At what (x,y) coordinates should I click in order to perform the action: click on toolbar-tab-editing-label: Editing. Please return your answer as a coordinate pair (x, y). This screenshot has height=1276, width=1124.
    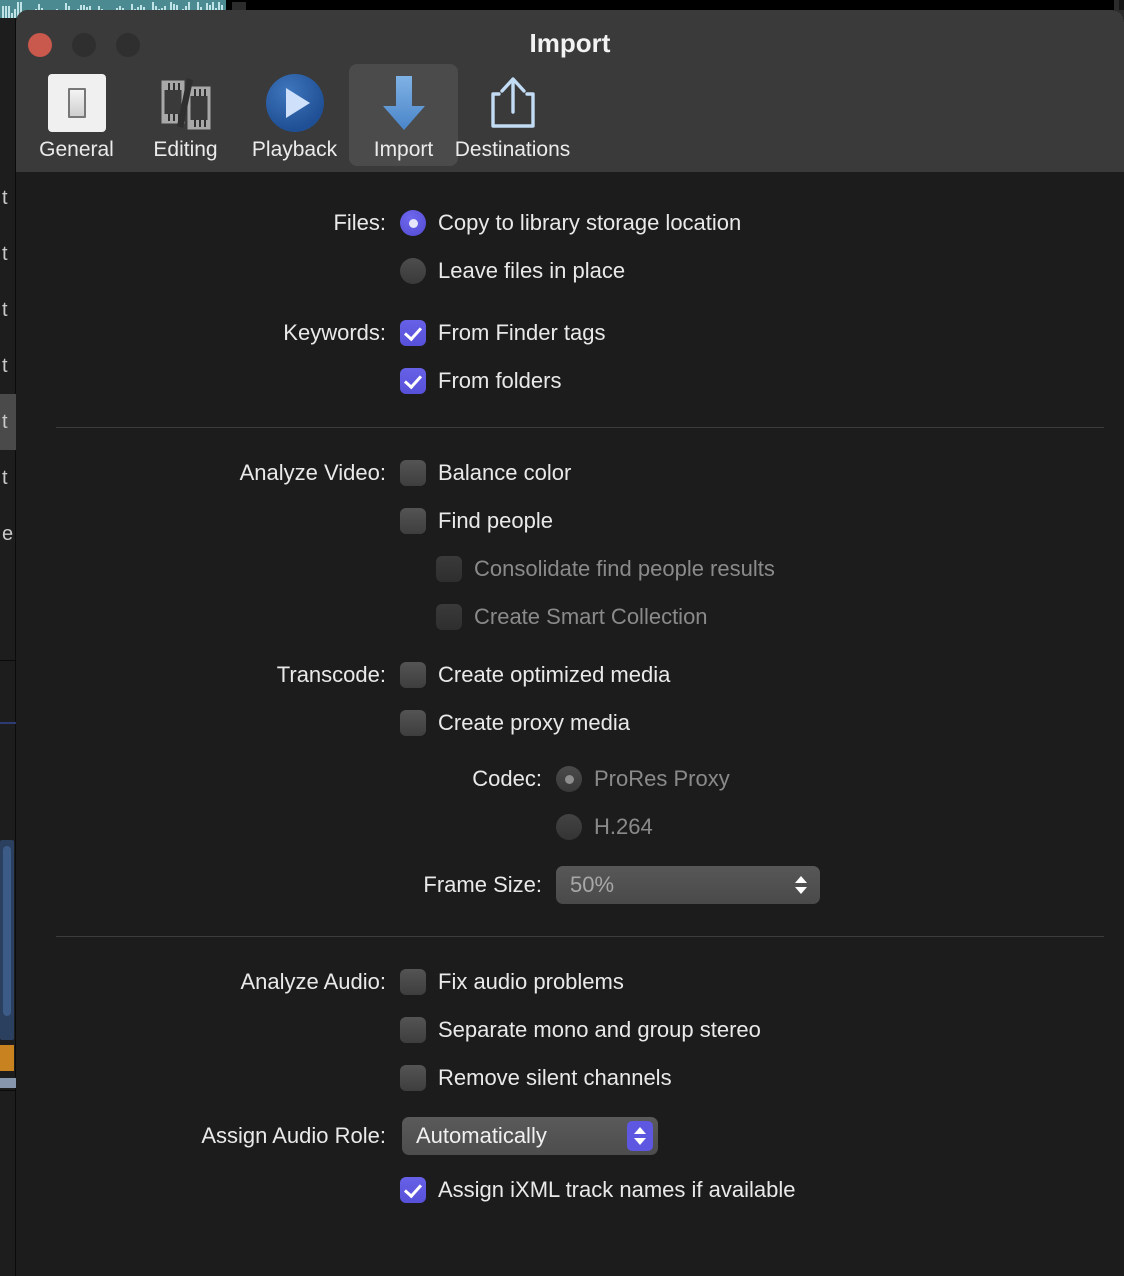
    Looking at the image, I should click on (185, 149).